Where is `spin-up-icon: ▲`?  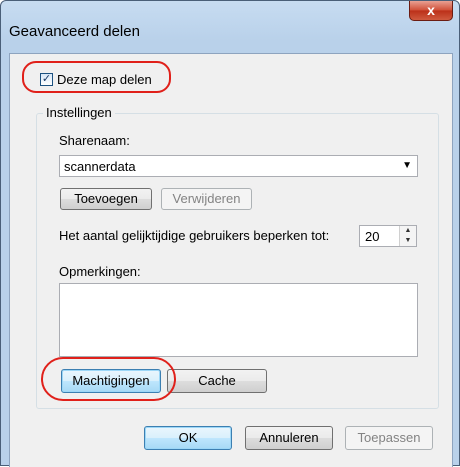 spin-up-icon: ▲ is located at coordinates (408, 231).